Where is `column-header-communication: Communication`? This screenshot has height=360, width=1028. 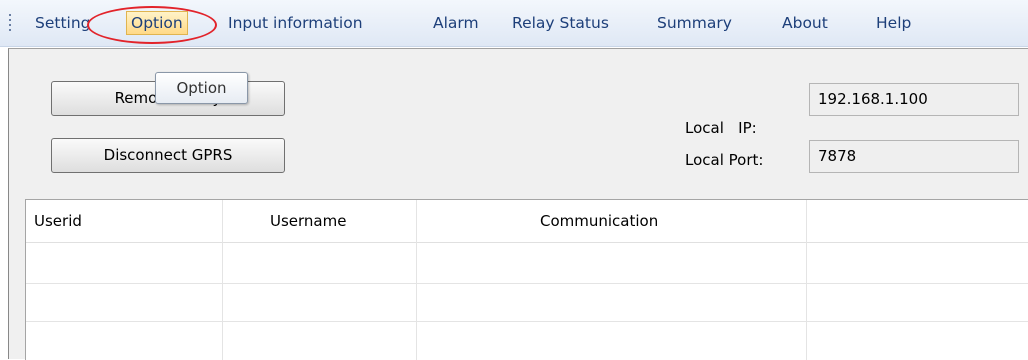
column-header-communication: Communication is located at coordinates (599, 221).